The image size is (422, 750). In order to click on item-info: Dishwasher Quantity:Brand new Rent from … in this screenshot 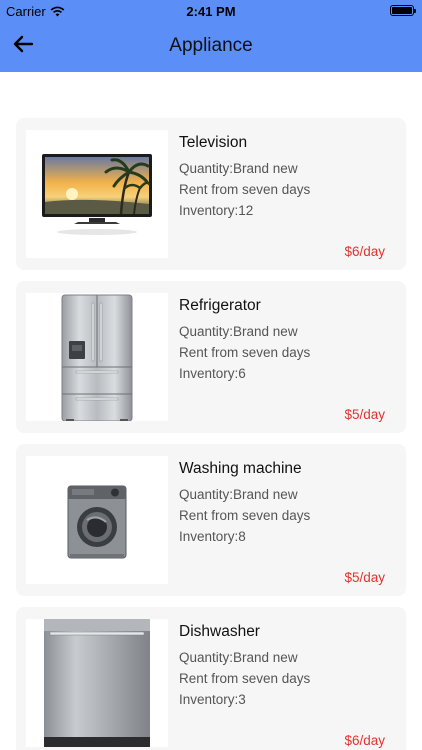, I will do `click(244, 666)`.